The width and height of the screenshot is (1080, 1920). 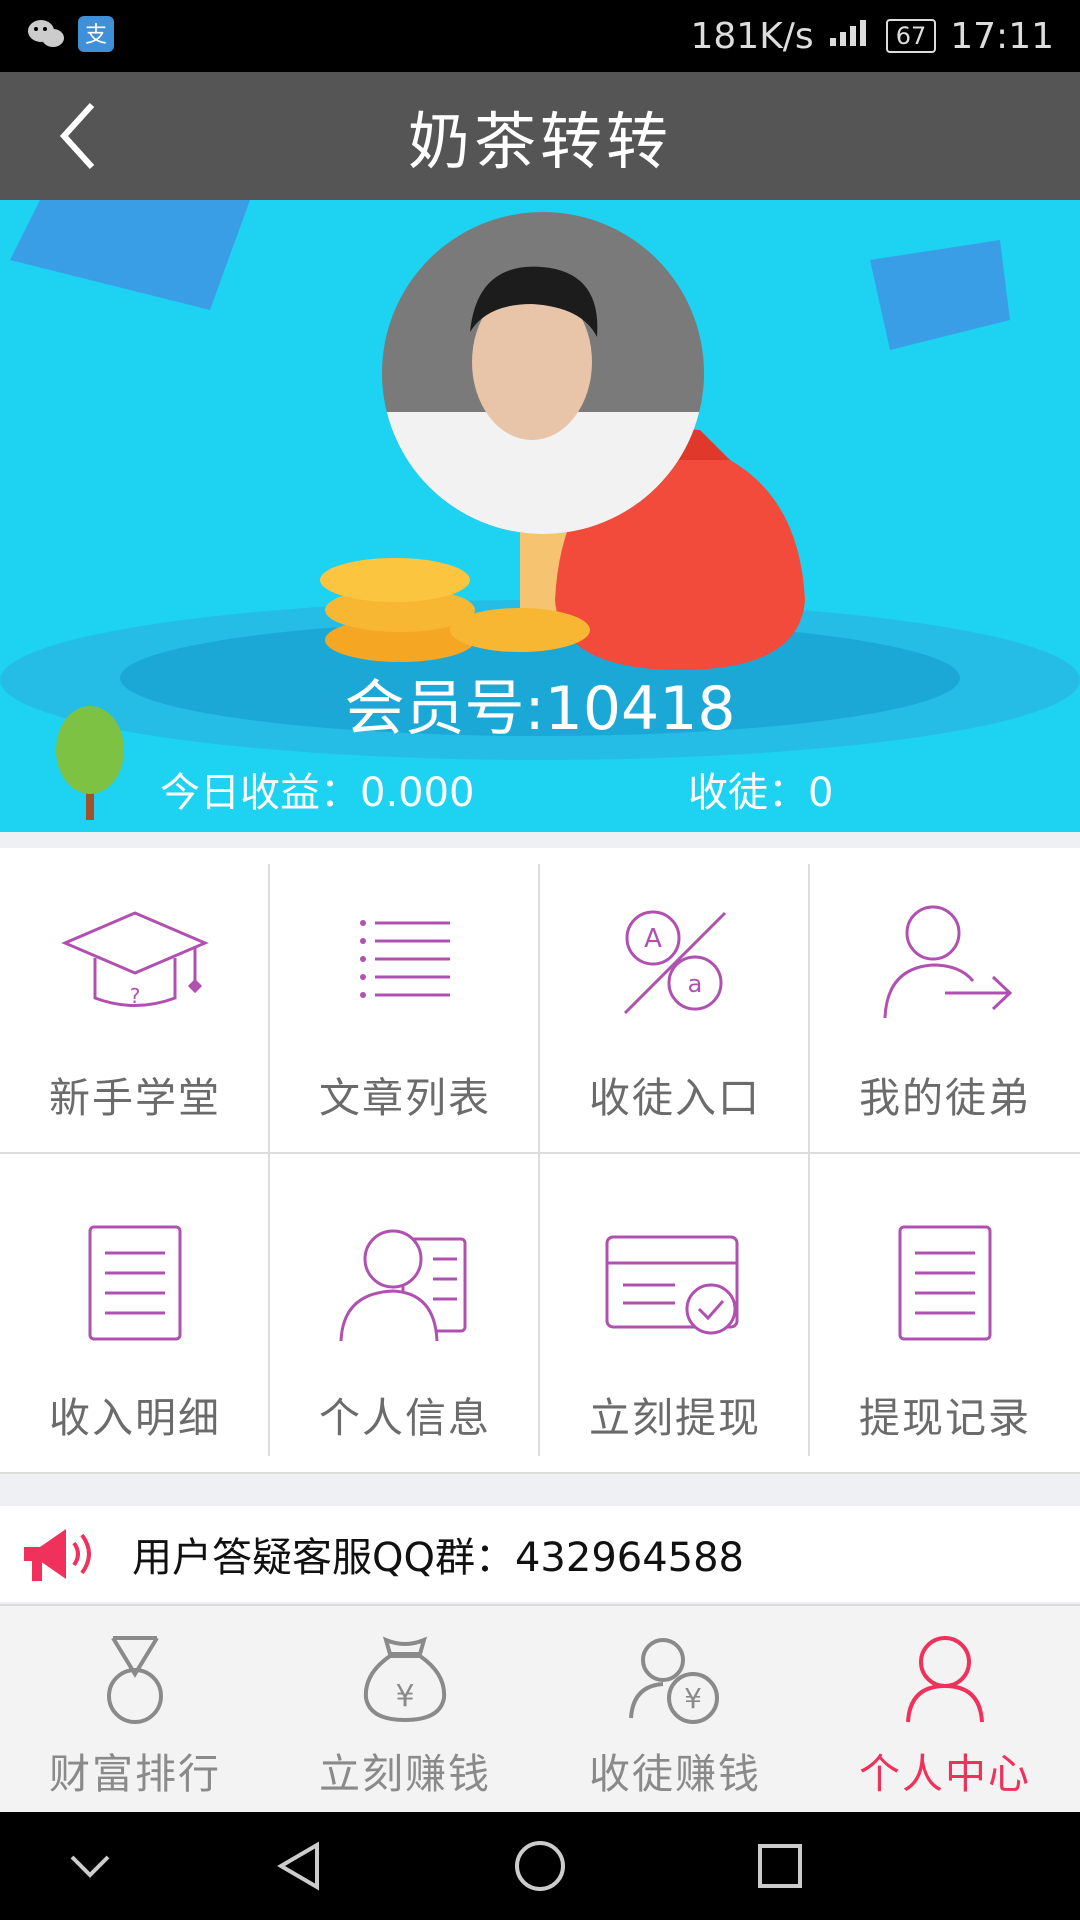 What do you see at coordinates (405, 1098) in the screenshot?
I see `menu-item-label: 文章列表` at bounding box center [405, 1098].